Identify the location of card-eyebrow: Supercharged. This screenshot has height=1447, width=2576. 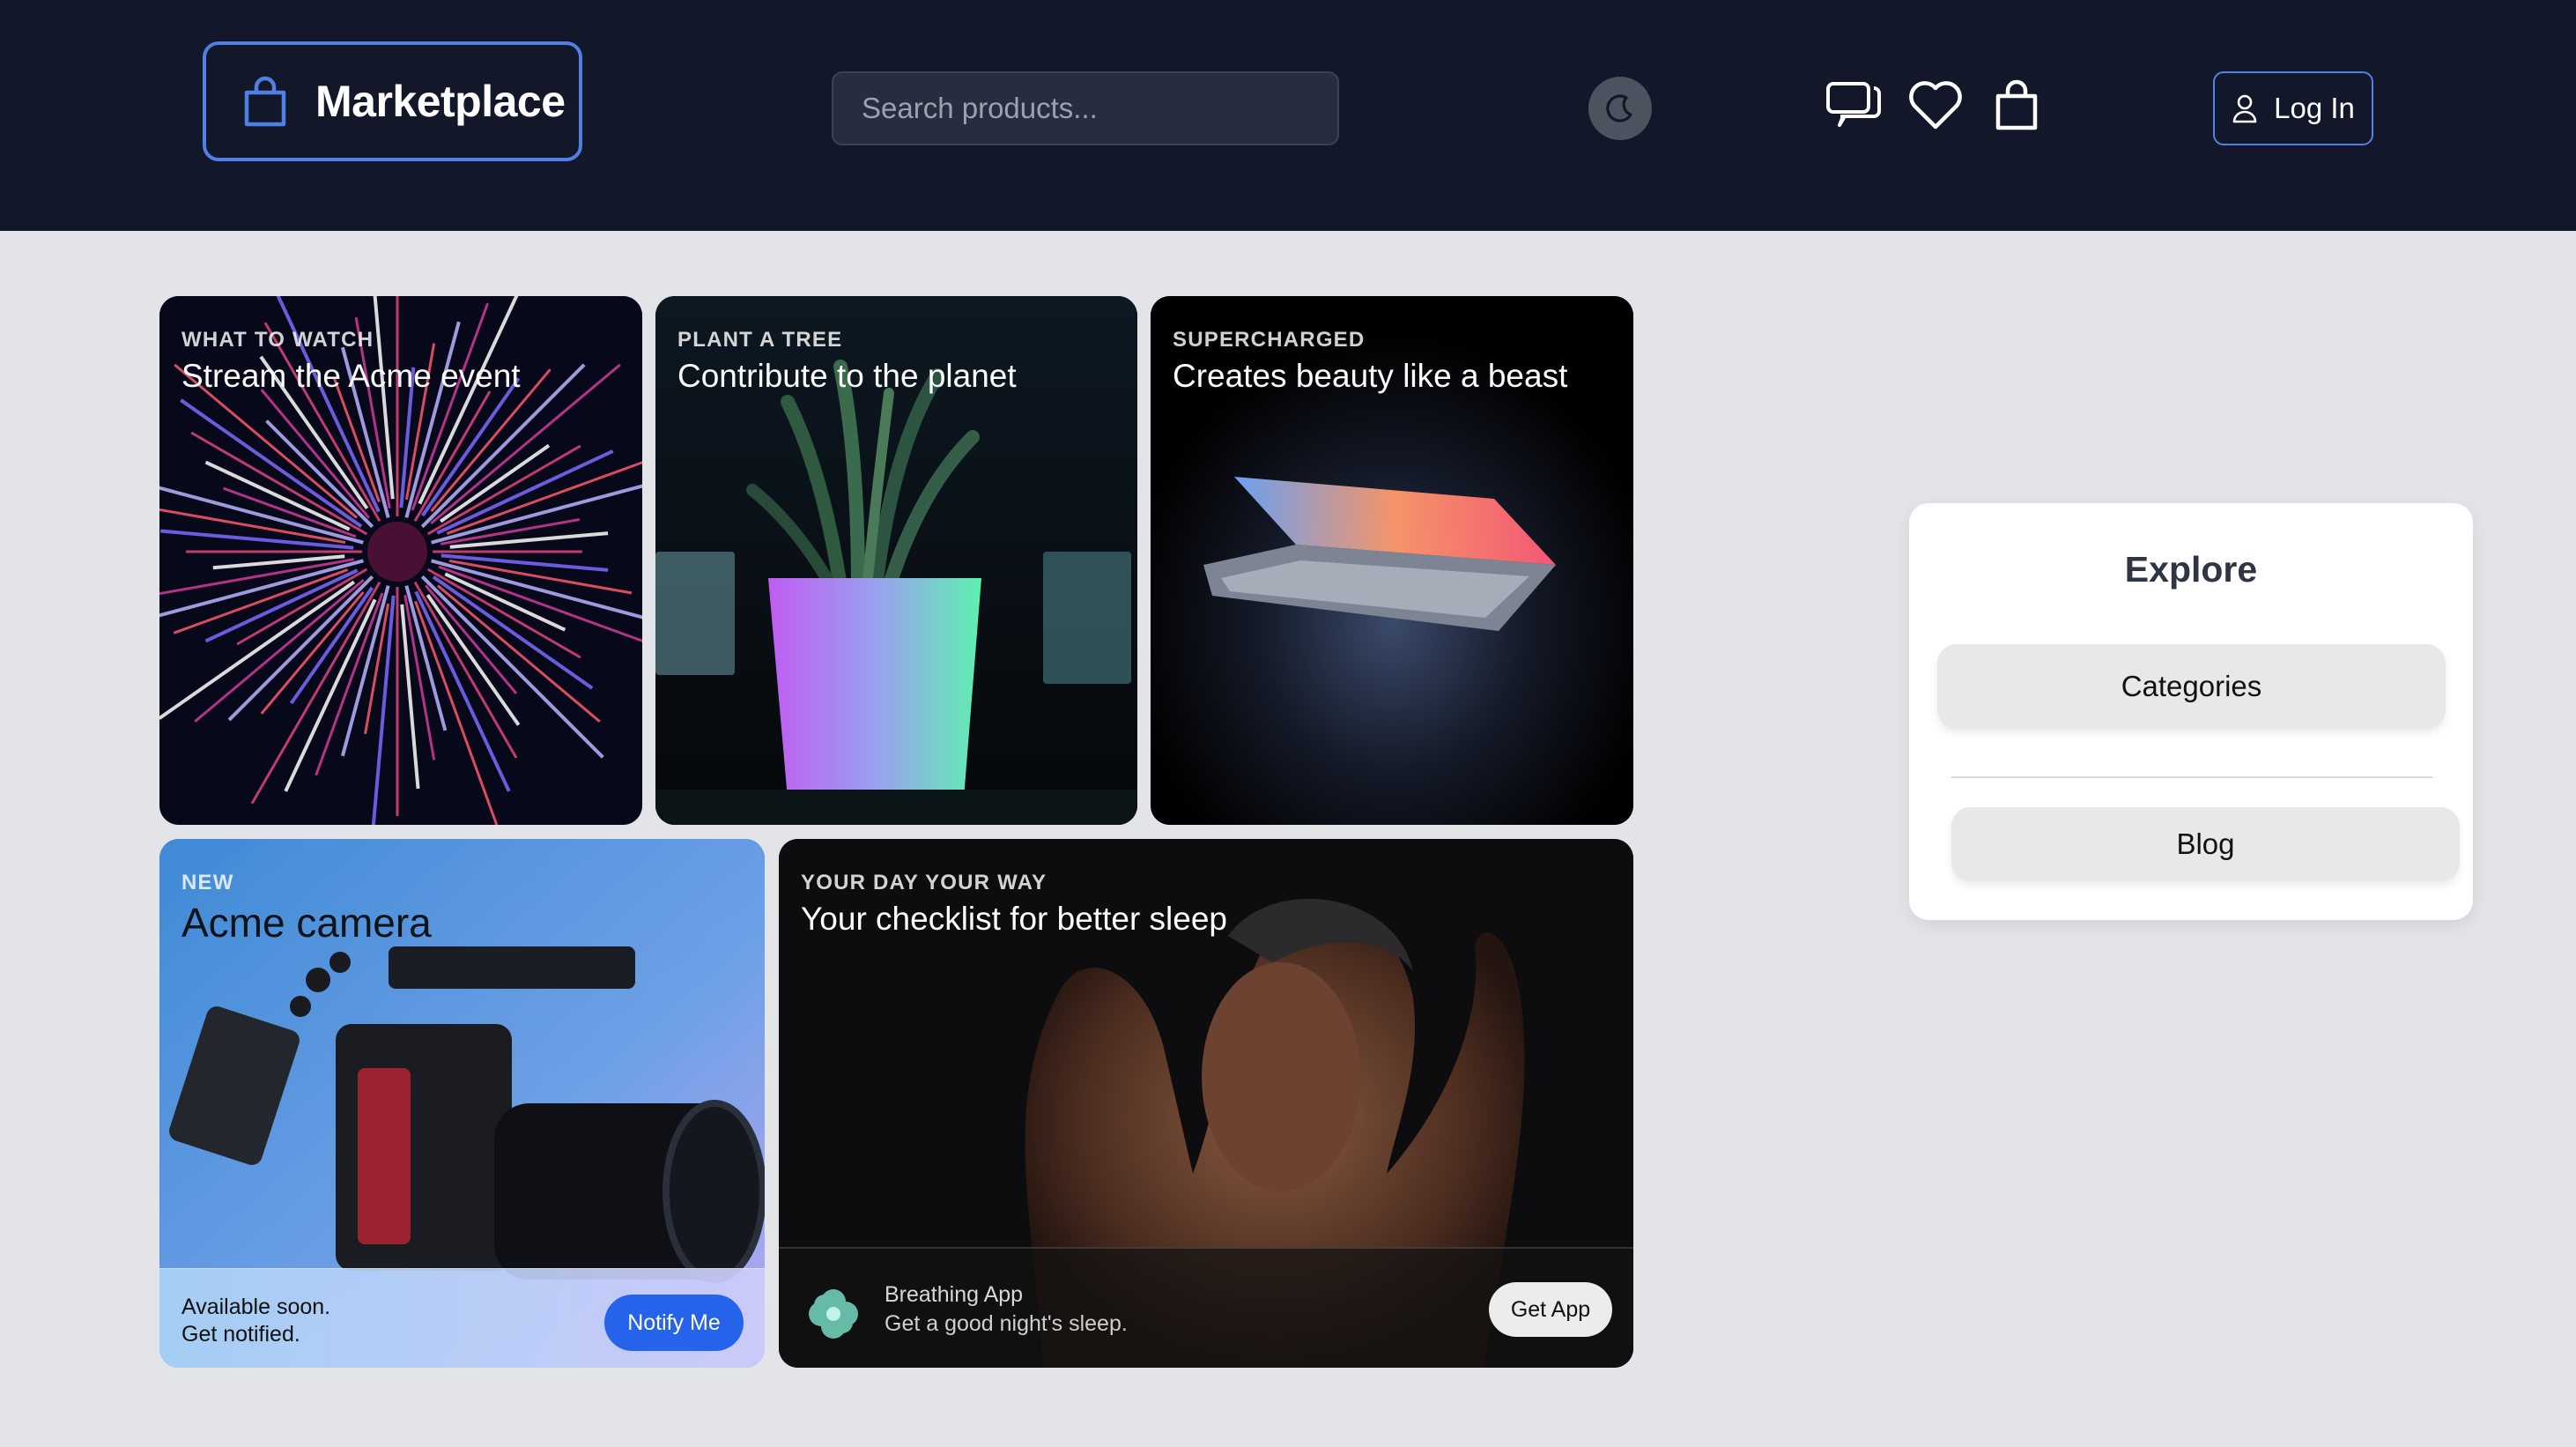
(1270, 340).